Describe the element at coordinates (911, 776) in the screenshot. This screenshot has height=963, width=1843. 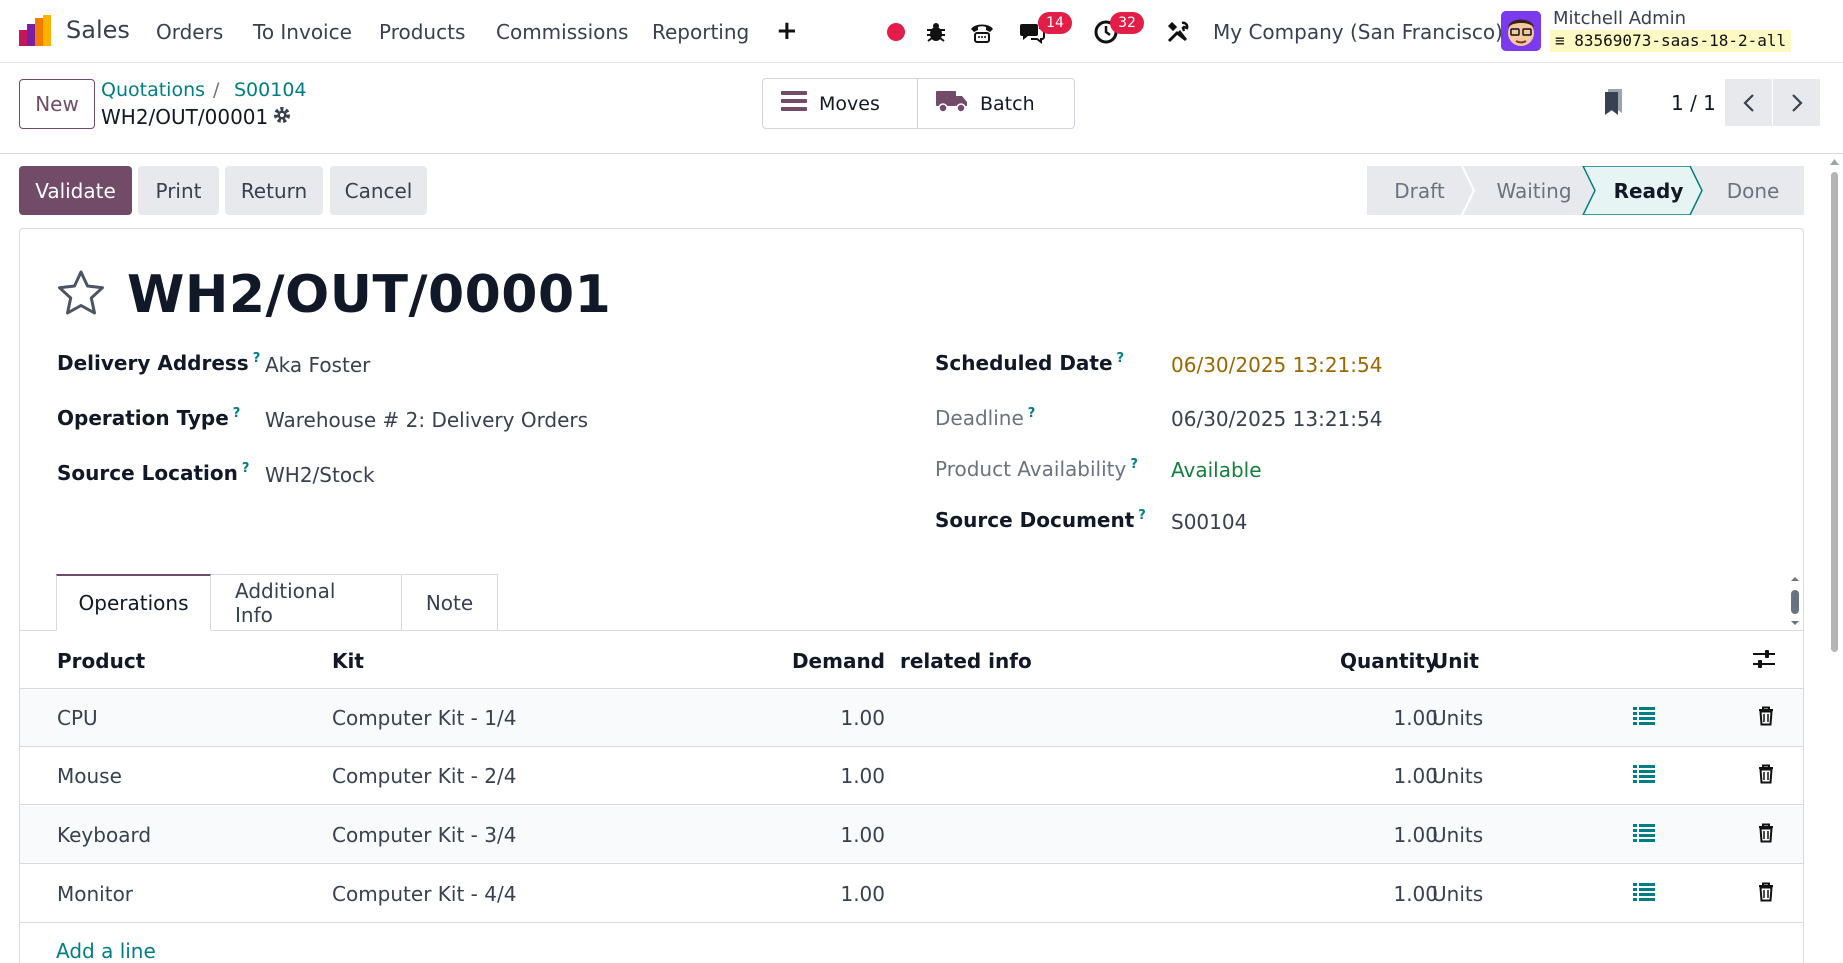
I see `table-row: Mouse Computer Kit - 2/4 1.00 1.00 Units` at that location.